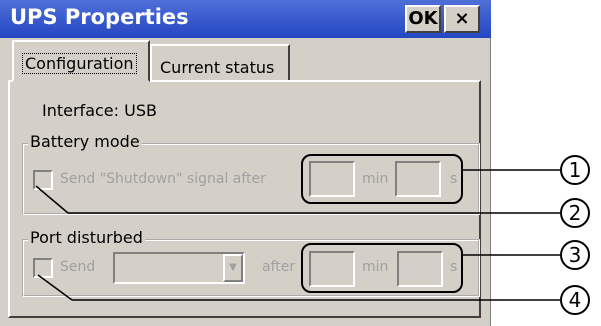 This screenshot has height=326, width=601. What do you see at coordinates (575, 255) in the screenshot?
I see `callout-3: 3` at bounding box center [575, 255].